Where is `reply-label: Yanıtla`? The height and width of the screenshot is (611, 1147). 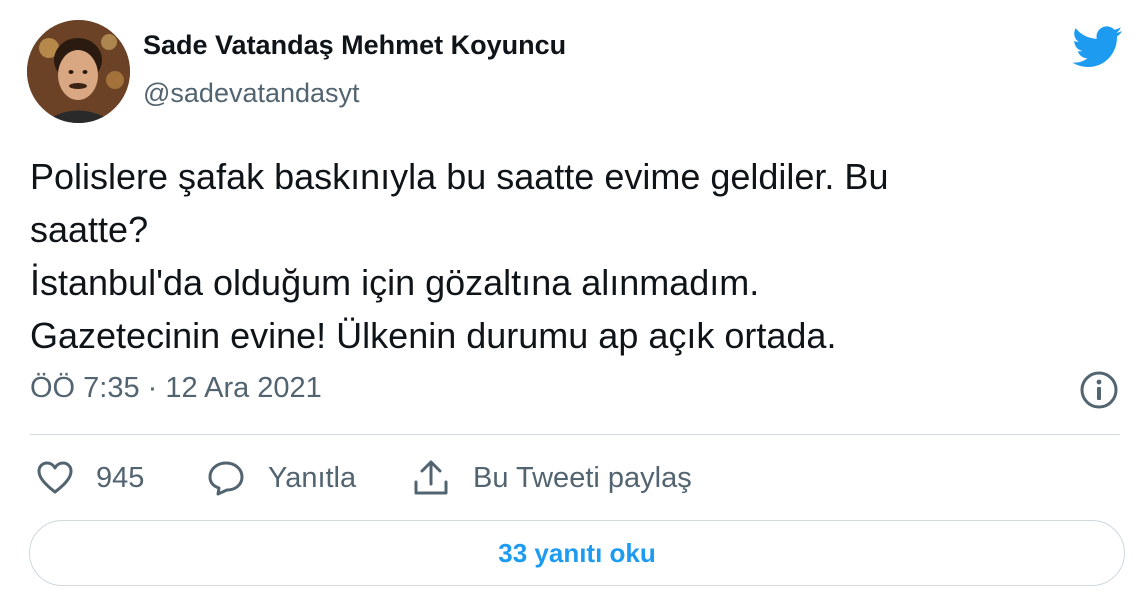 reply-label: Yanıtla is located at coordinates (312, 477).